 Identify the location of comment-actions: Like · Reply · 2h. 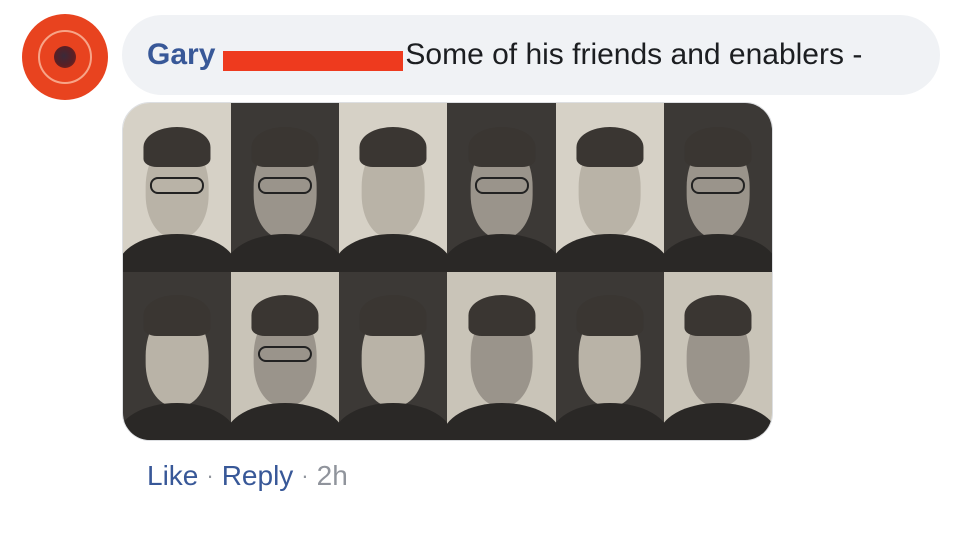
(247, 476).